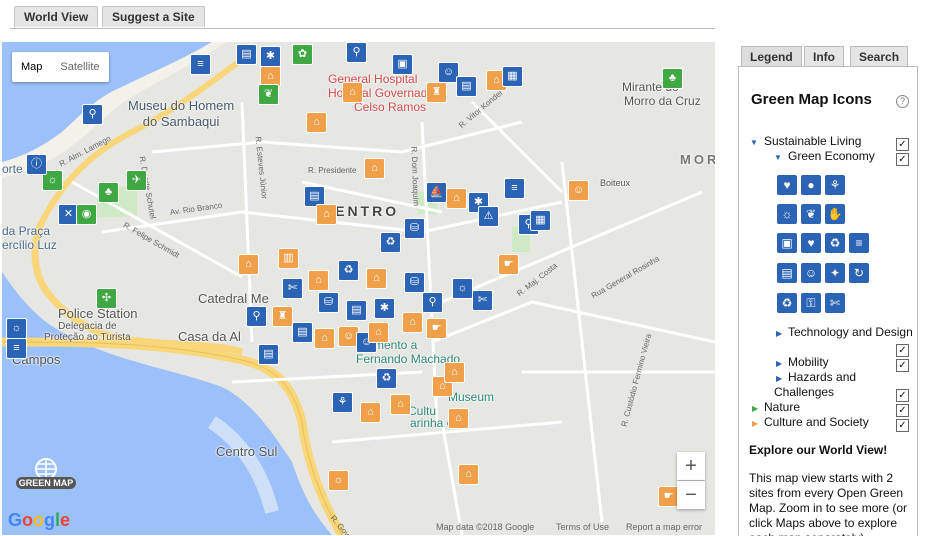 The width and height of the screenshot is (926, 536). Describe the element at coordinates (302, 54) in the screenshot. I see `marker-nature-icon: ✿` at that location.